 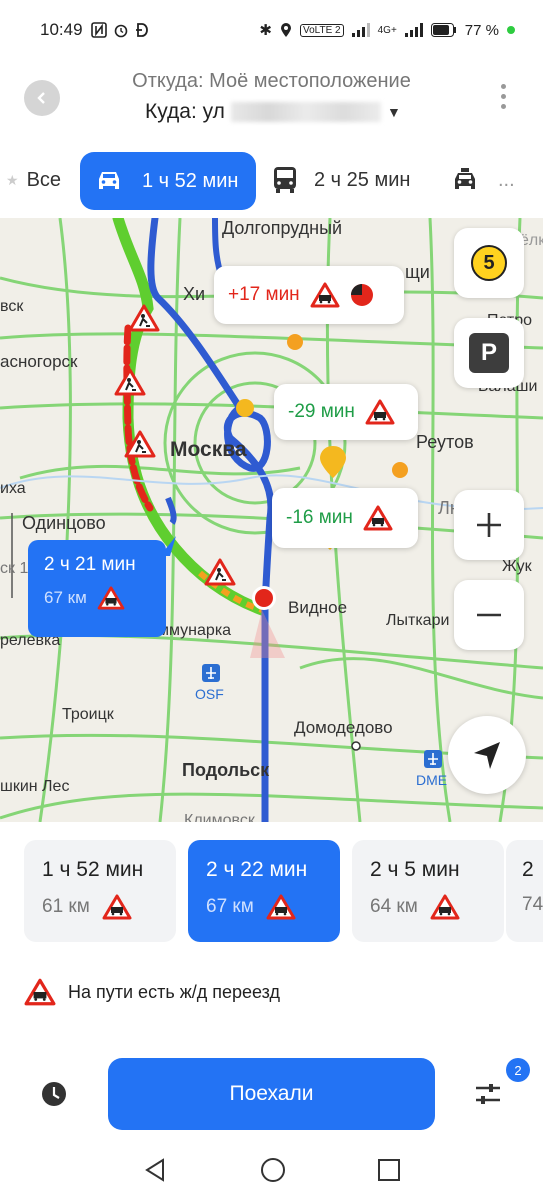 What do you see at coordinates (428, 891) in the screenshot?
I see `route-card-3: 2 ч 5 мин 64 км` at bounding box center [428, 891].